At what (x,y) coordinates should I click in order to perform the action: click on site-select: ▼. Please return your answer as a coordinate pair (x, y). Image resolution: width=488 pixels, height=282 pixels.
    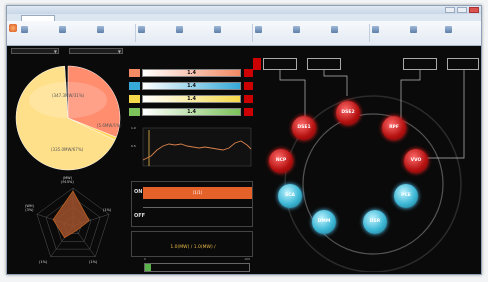
    Looking at the image, I should click on (35, 51).